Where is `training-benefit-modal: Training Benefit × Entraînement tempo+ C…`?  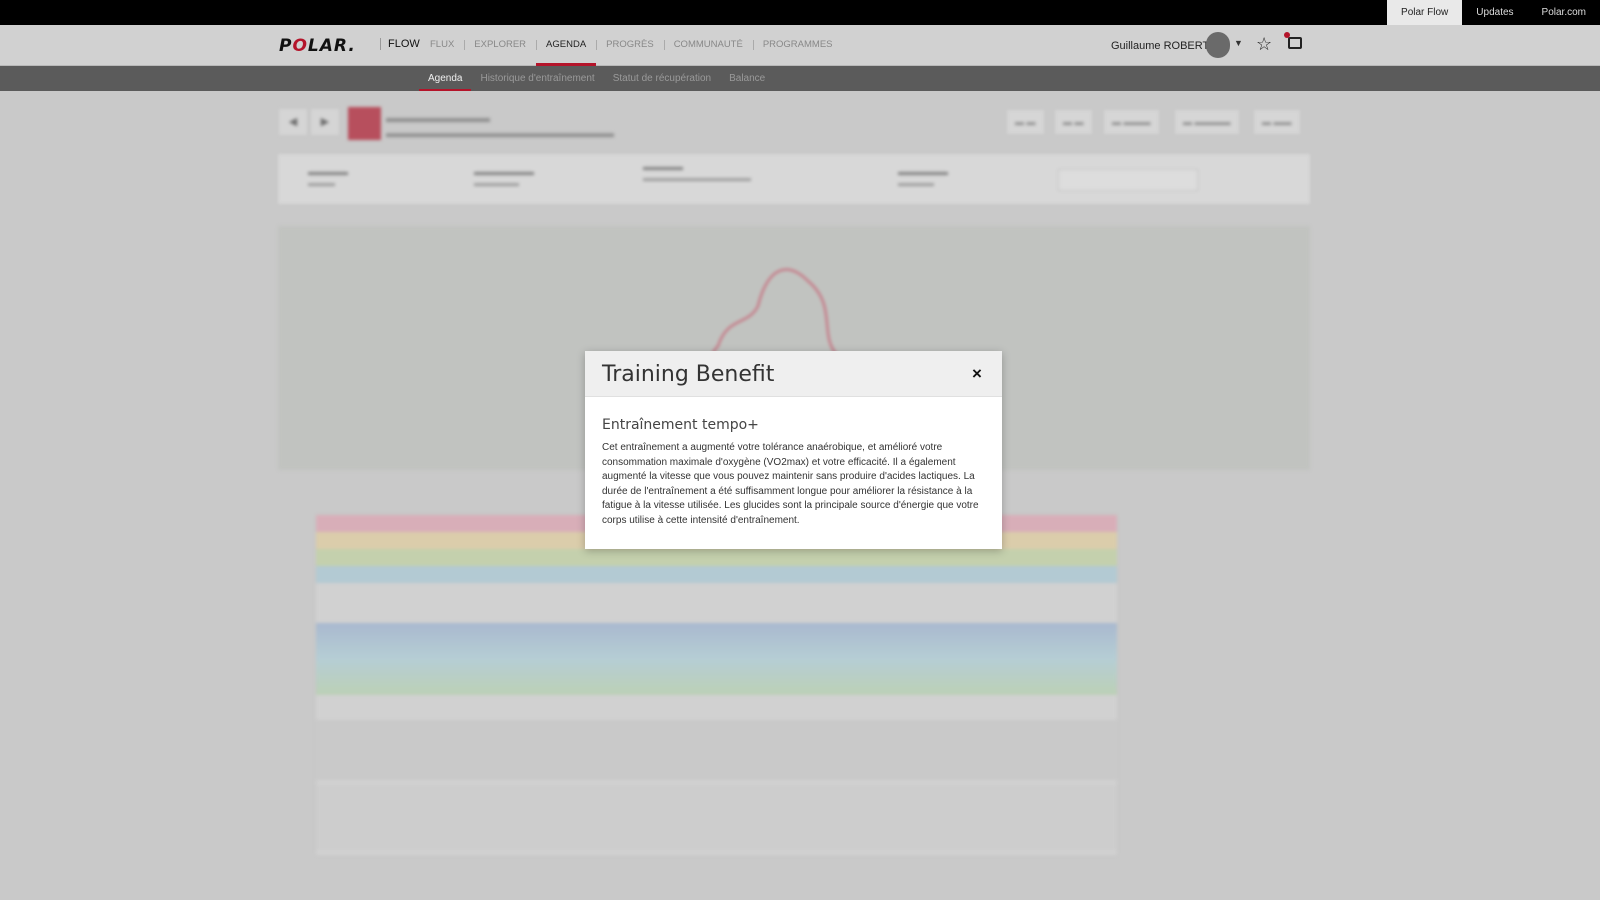 training-benefit-modal: Training Benefit × Entraînement tempo+ C… is located at coordinates (793, 450).